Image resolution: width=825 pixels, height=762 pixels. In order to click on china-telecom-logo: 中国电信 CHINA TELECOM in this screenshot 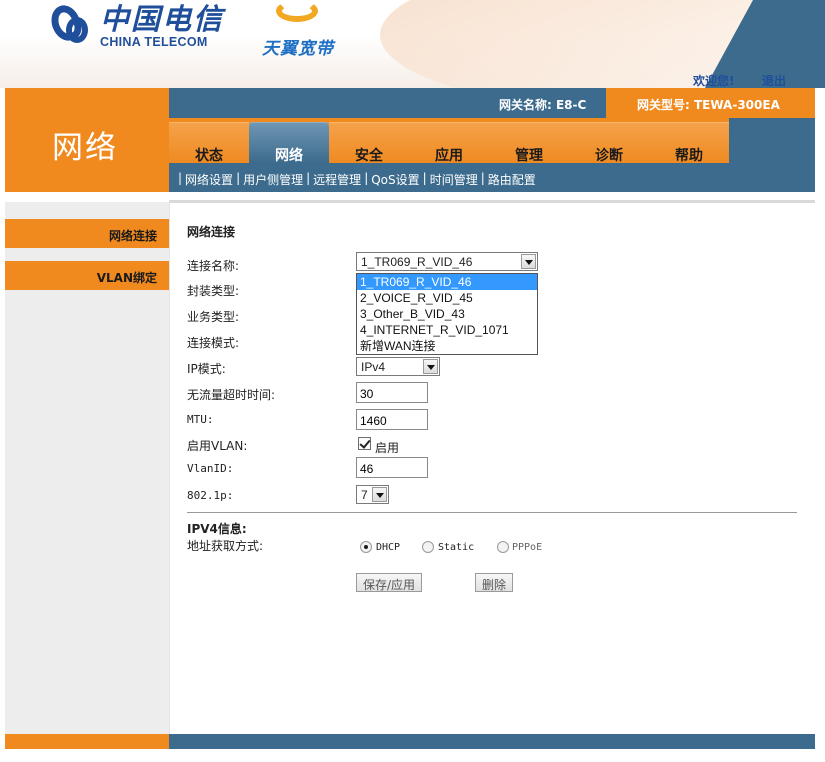, I will do `click(135, 25)`.